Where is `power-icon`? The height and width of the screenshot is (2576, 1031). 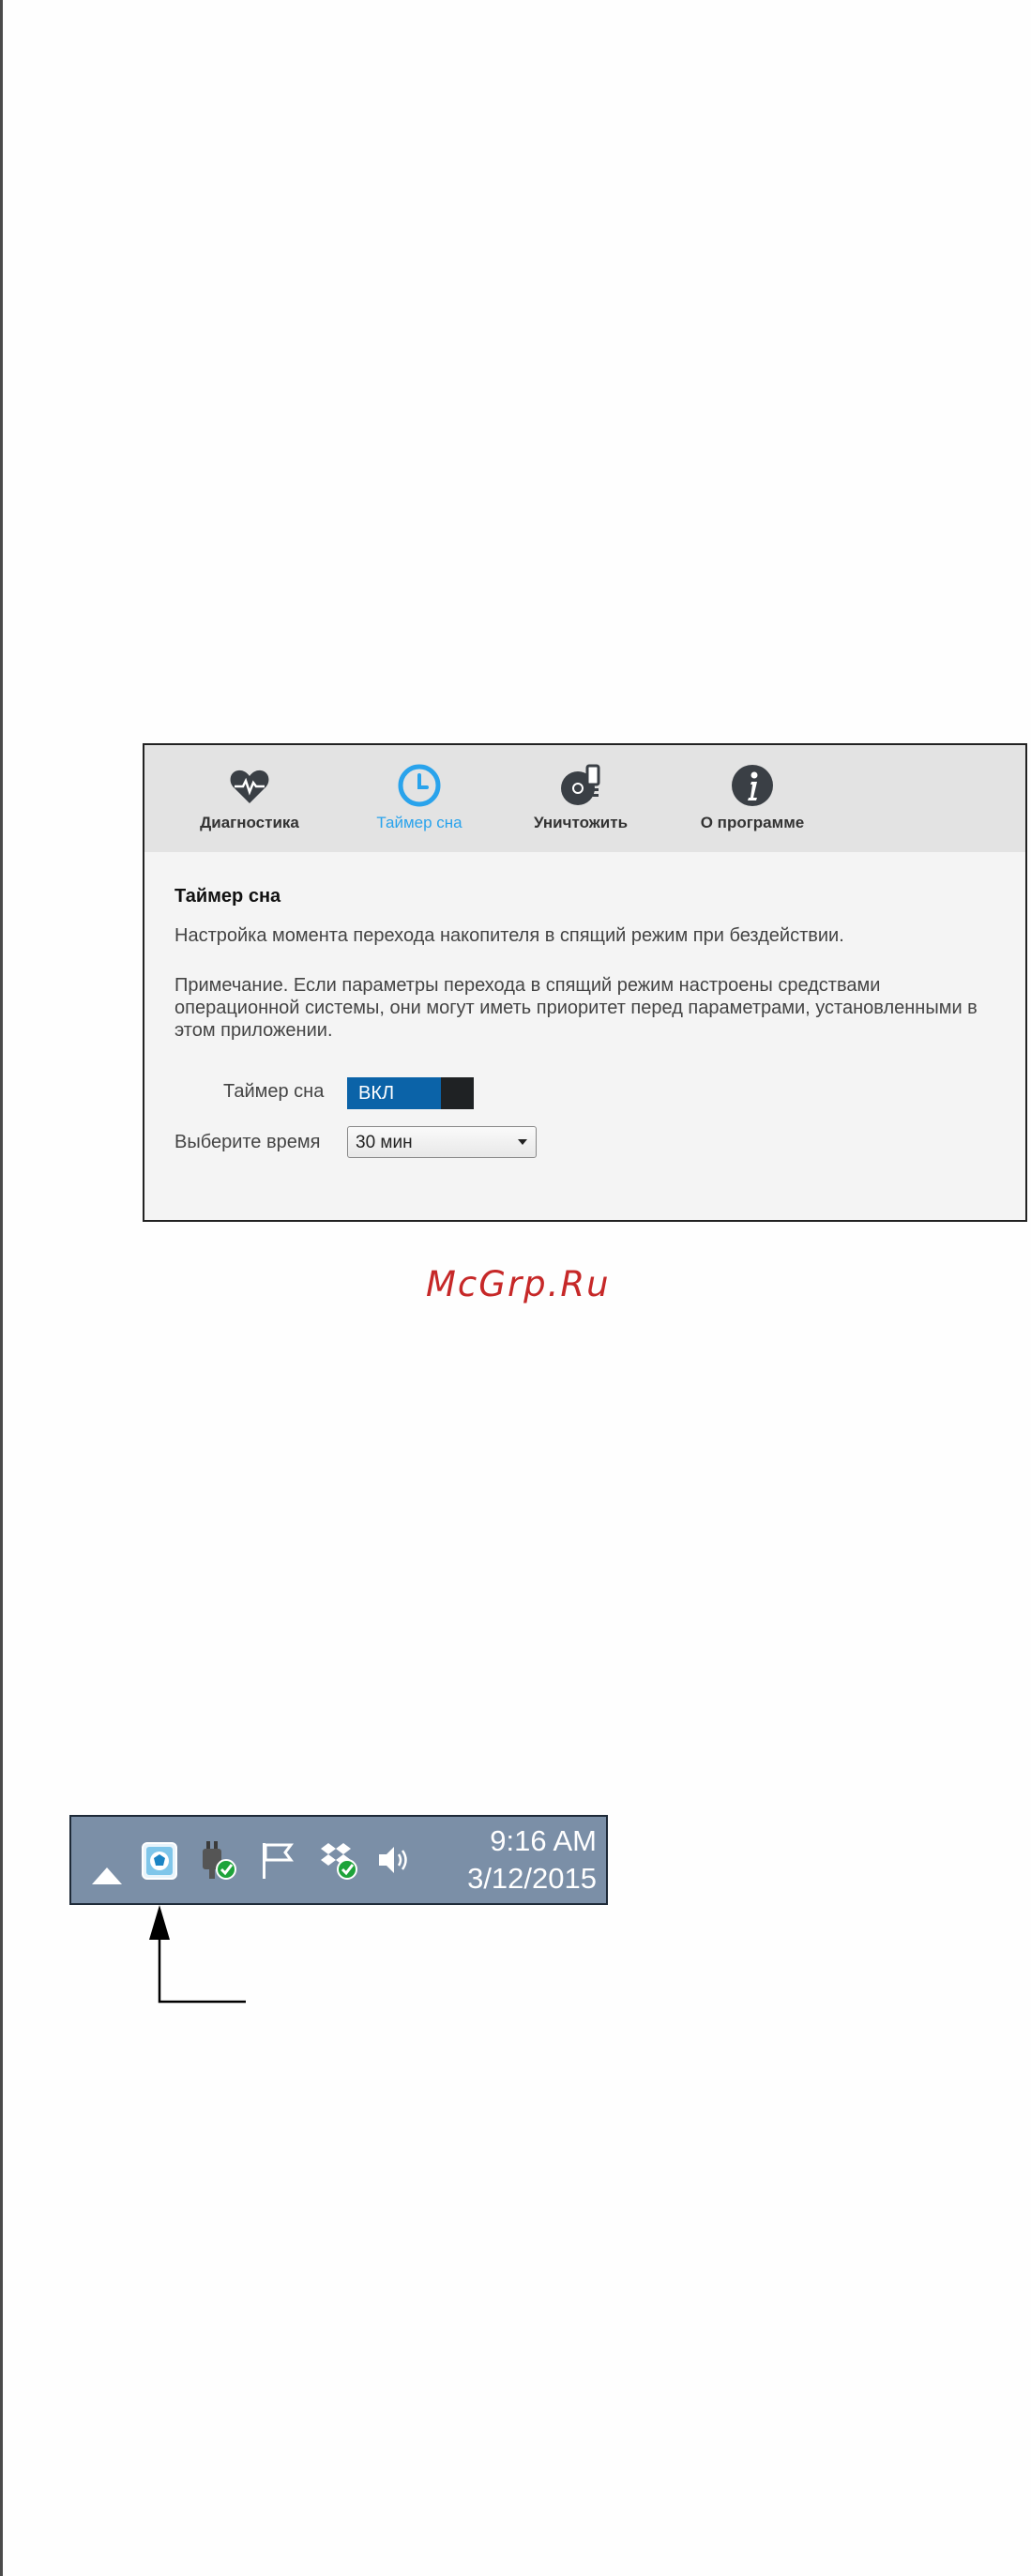
power-icon is located at coordinates (217, 1860).